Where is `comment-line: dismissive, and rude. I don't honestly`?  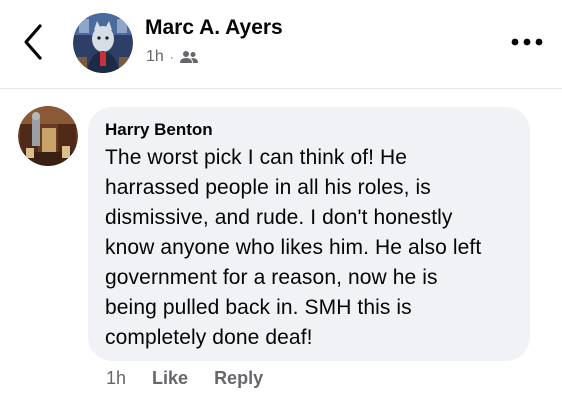
comment-line: dismissive, and rude. I don't honestly is located at coordinates (279, 217).